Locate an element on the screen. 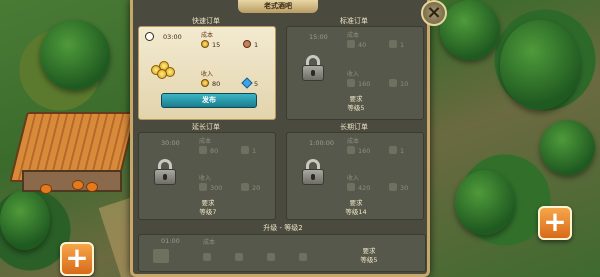 The width and height of the screenshot is (600, 277). requirement-level: 等级7 is located at coordinates (208, 212).